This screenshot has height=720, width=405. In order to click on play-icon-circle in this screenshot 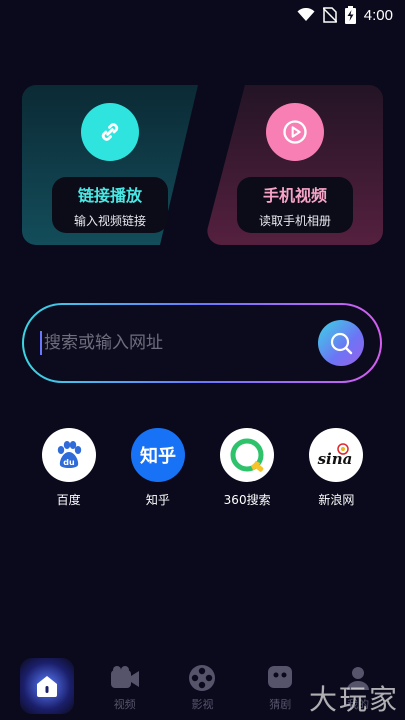, I will do `click(295, 132)`.